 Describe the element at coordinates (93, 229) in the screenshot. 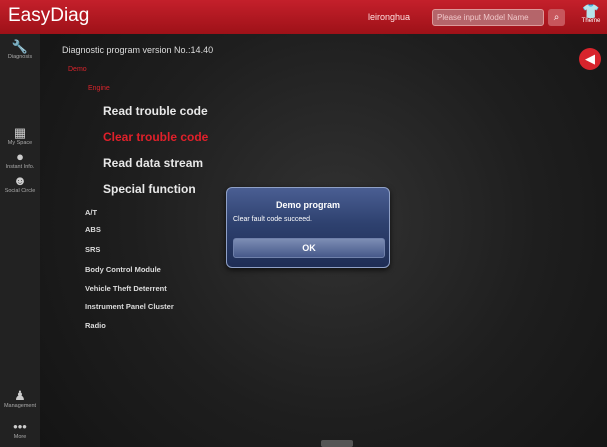

I see `system-item-abs: ABS` at that location.